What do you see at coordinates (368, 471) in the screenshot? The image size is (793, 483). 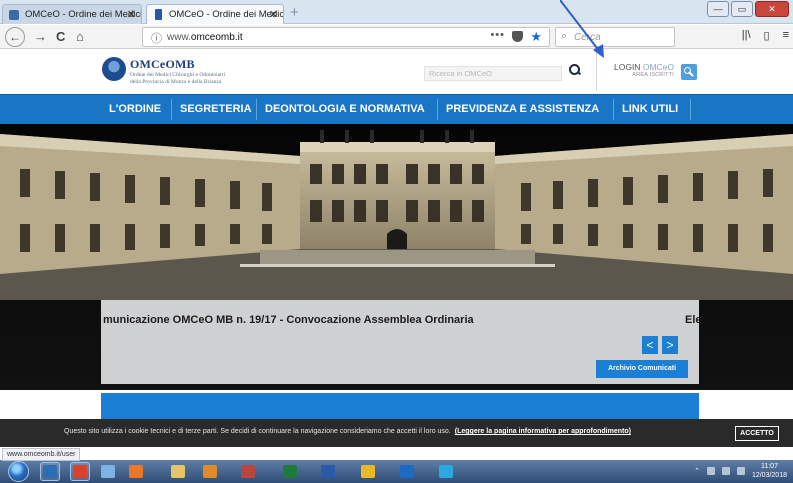 I see `taskbar-app-chrome` at bounding box center [368, 471].